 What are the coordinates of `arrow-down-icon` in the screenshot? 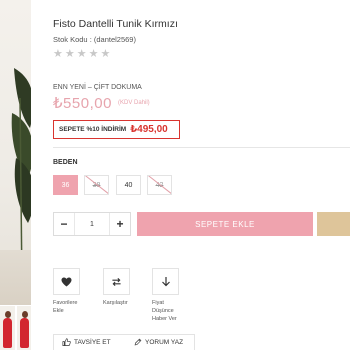 It's located at (165, 282).